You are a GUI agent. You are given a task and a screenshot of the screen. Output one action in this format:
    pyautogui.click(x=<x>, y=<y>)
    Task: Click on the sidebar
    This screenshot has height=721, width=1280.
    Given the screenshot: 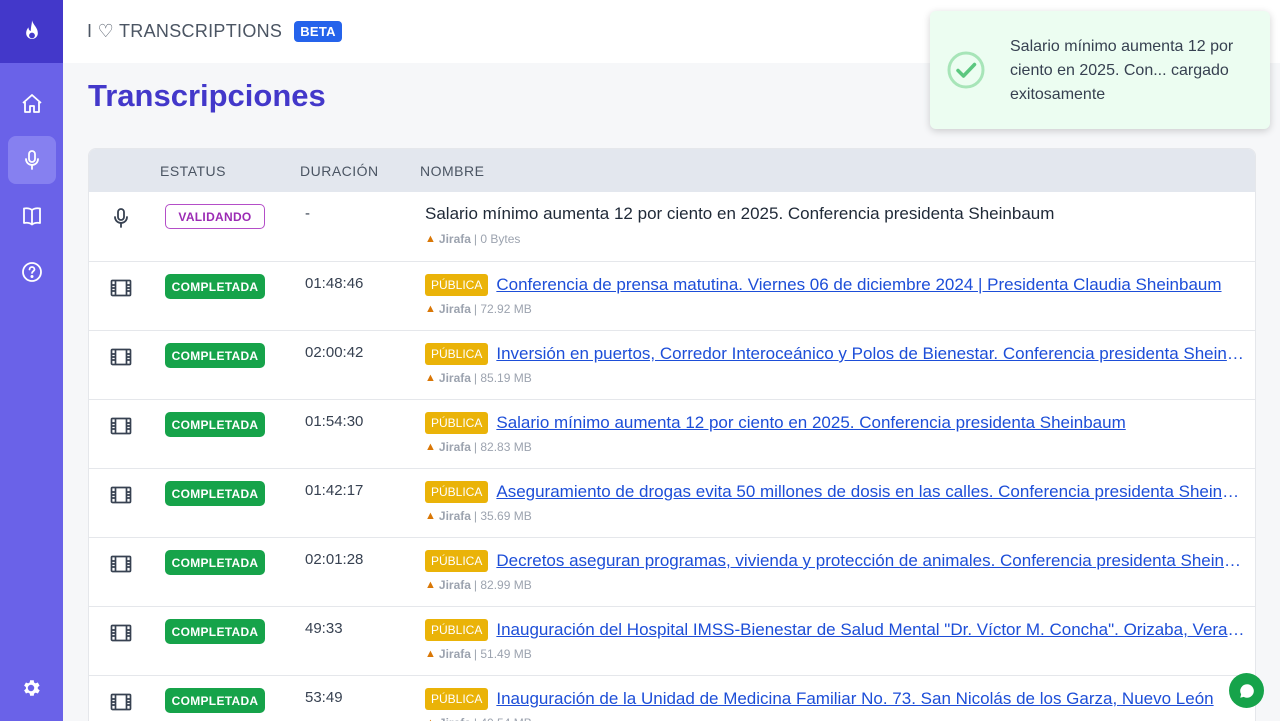 What is the action you would take?
    pyautogui.click(x=31, y=360)
    